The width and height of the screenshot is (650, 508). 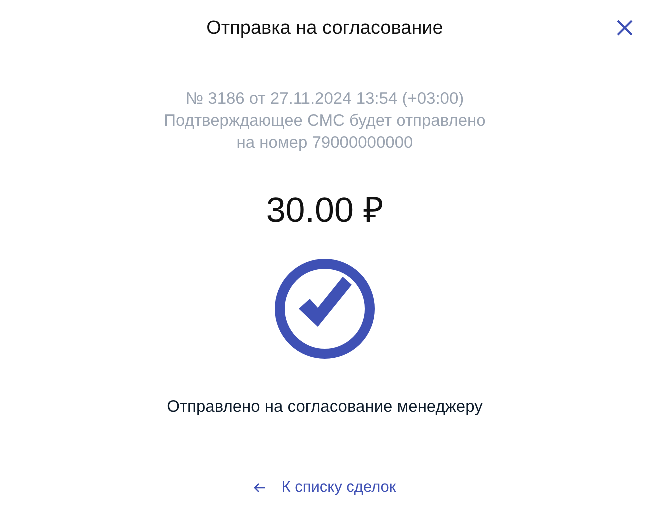 What do you see at coordinates (325, 407) in the screenshot?
I see `status-message: Отправлено на согласование менеджеру` at bounding box center [325, 407].